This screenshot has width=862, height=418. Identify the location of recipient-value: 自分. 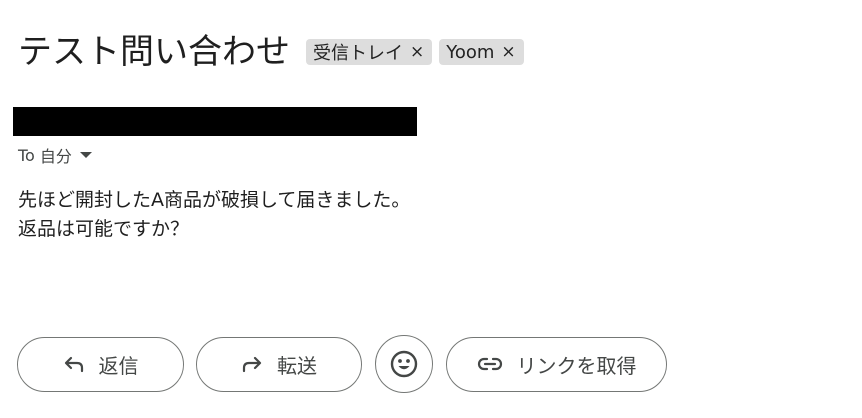
(55, 156).